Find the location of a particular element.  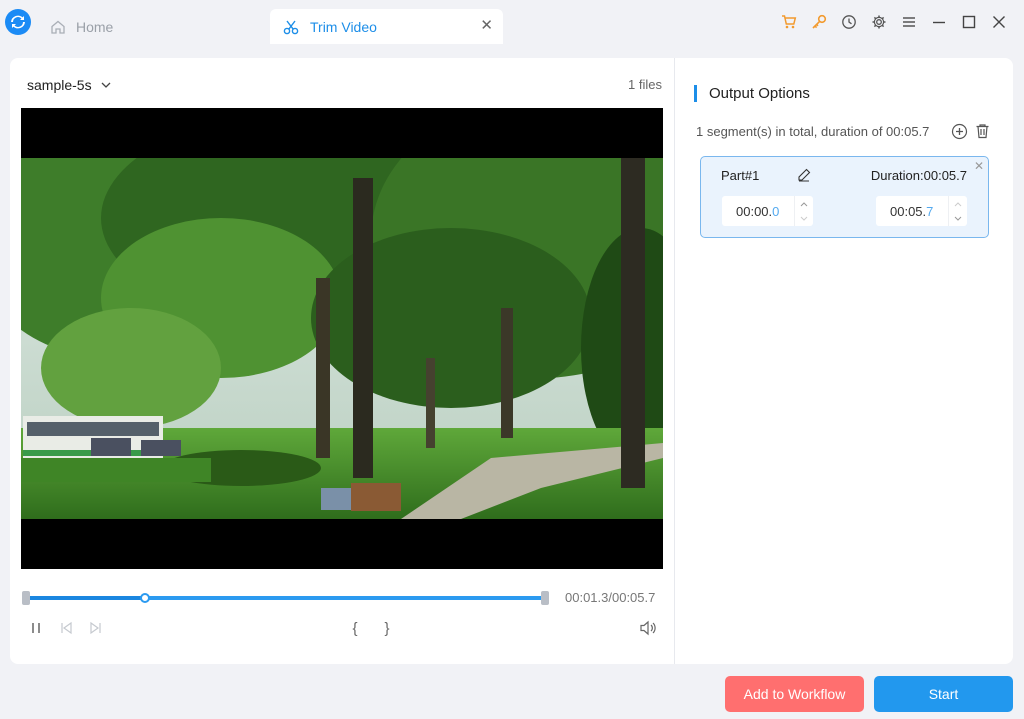

app-logo-icon is located at coordinates (18, 22).